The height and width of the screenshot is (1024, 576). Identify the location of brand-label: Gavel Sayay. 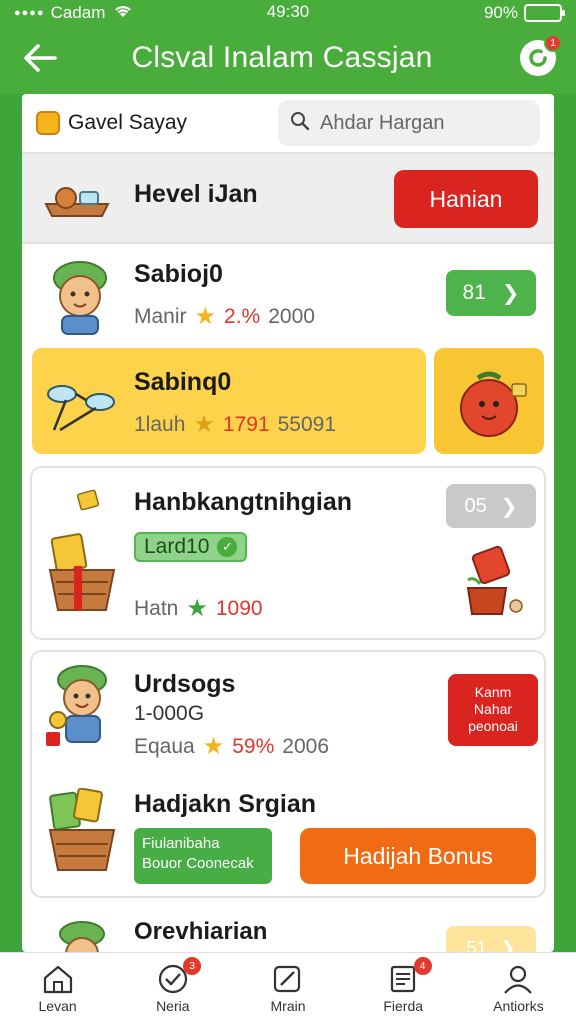
(111, 123).